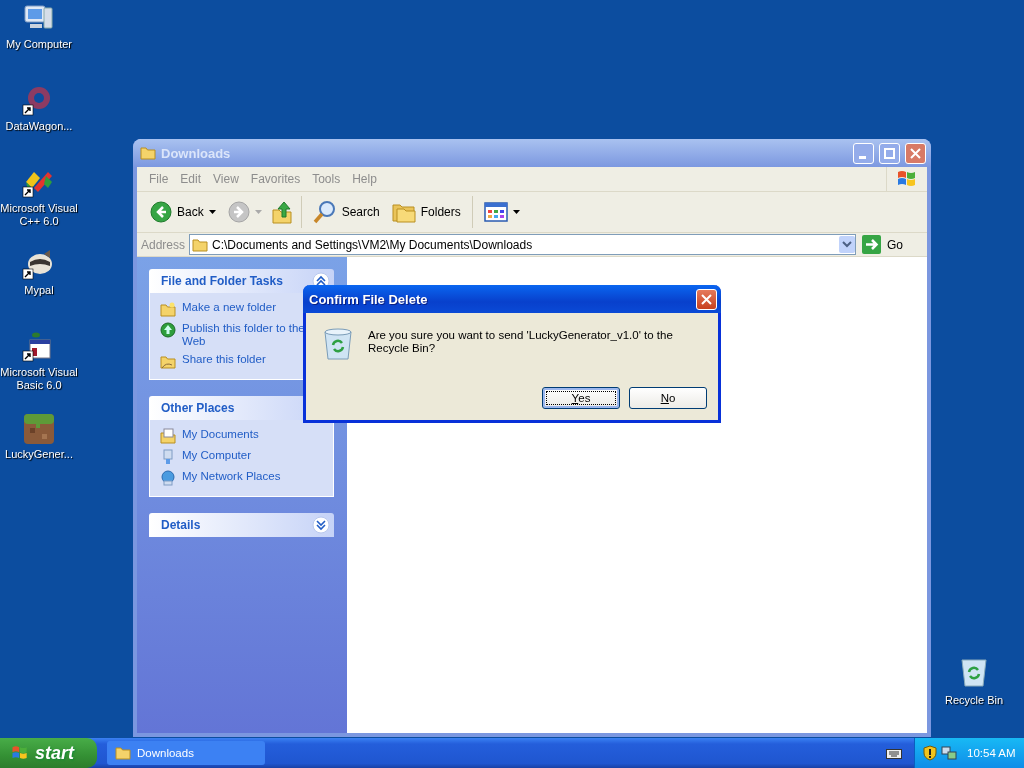 The width and height of the screenshot is (1024, 768). Describe the element at coordinates (163, 244) in the screenshot. I see `address-label: Address` at that location.